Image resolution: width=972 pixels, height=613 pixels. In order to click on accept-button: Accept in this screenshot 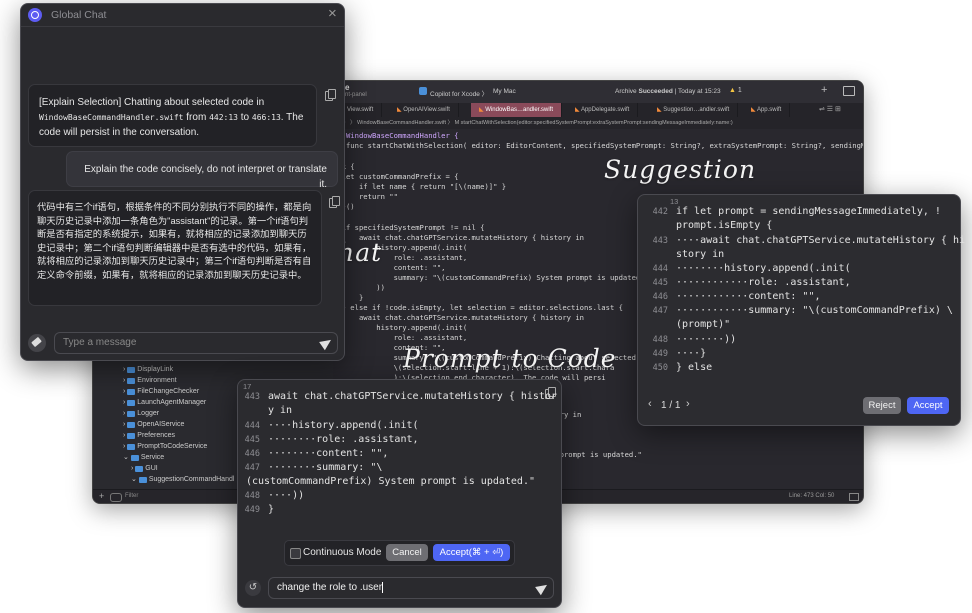, I will do `click(928, 405)`.